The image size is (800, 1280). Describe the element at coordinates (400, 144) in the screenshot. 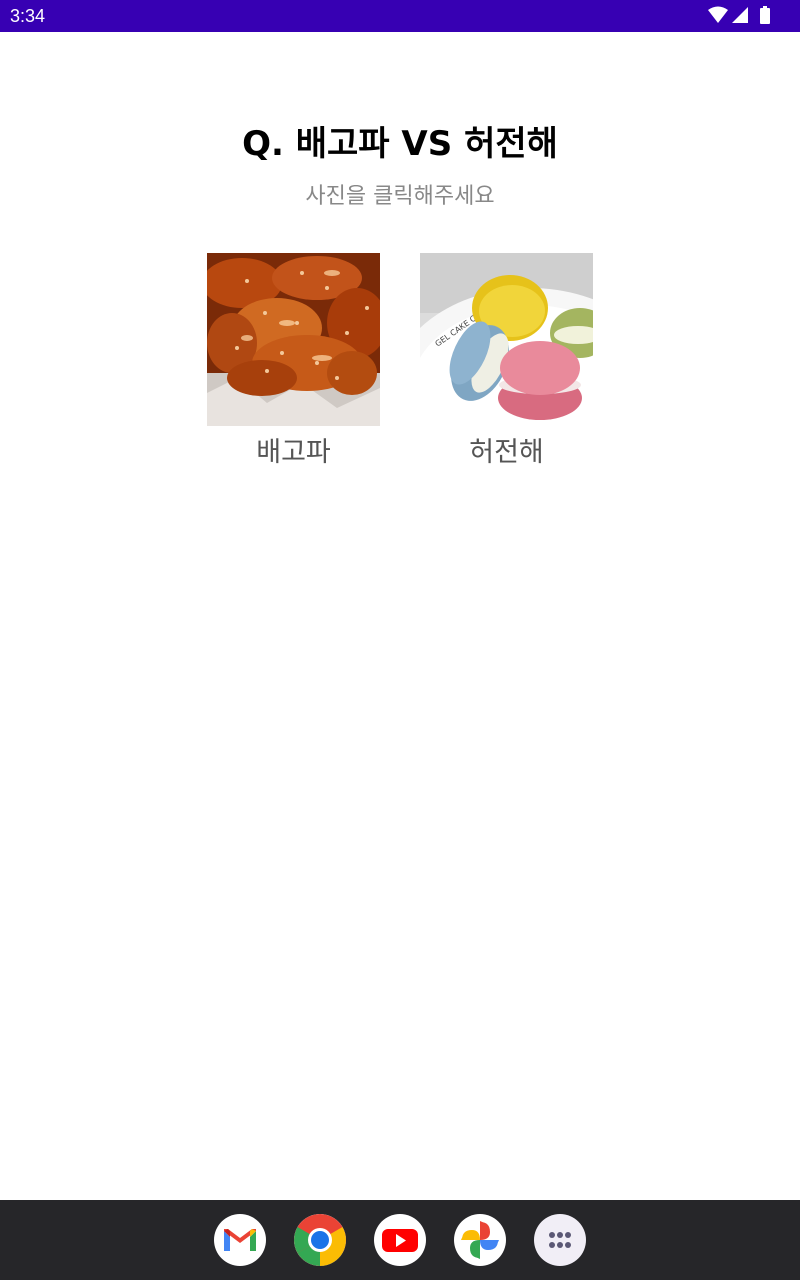

I see `question-title: Q. 배고파 VS 허전해` at that location.